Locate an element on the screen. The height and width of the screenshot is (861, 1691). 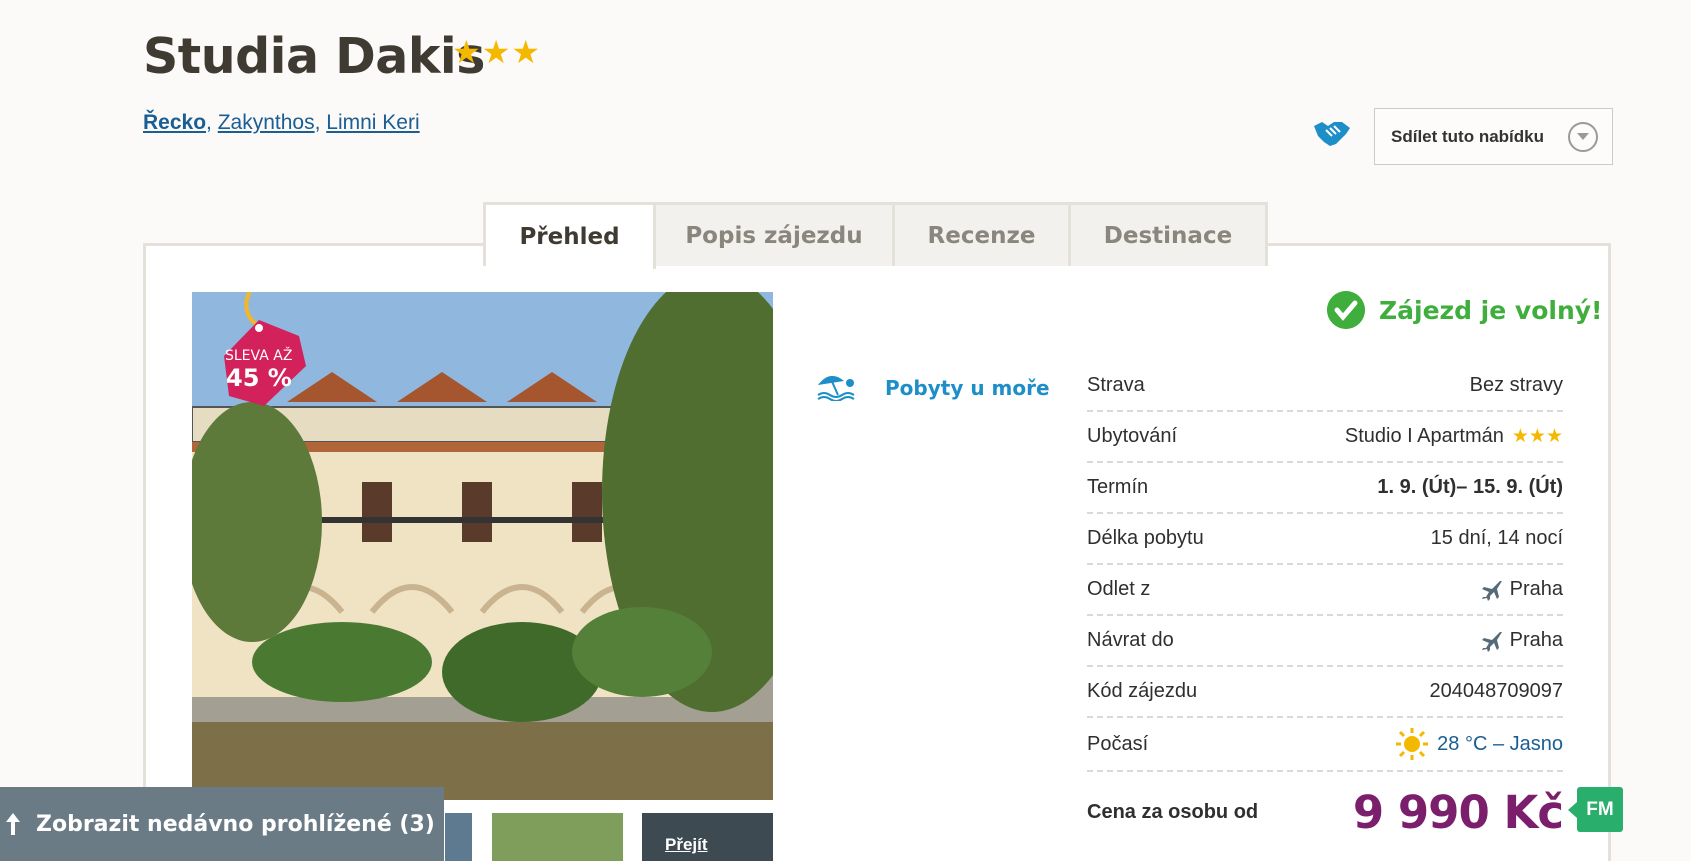
price-row: Cena za osobu od 9 990 Kč is located at coordinates (1325, 812).